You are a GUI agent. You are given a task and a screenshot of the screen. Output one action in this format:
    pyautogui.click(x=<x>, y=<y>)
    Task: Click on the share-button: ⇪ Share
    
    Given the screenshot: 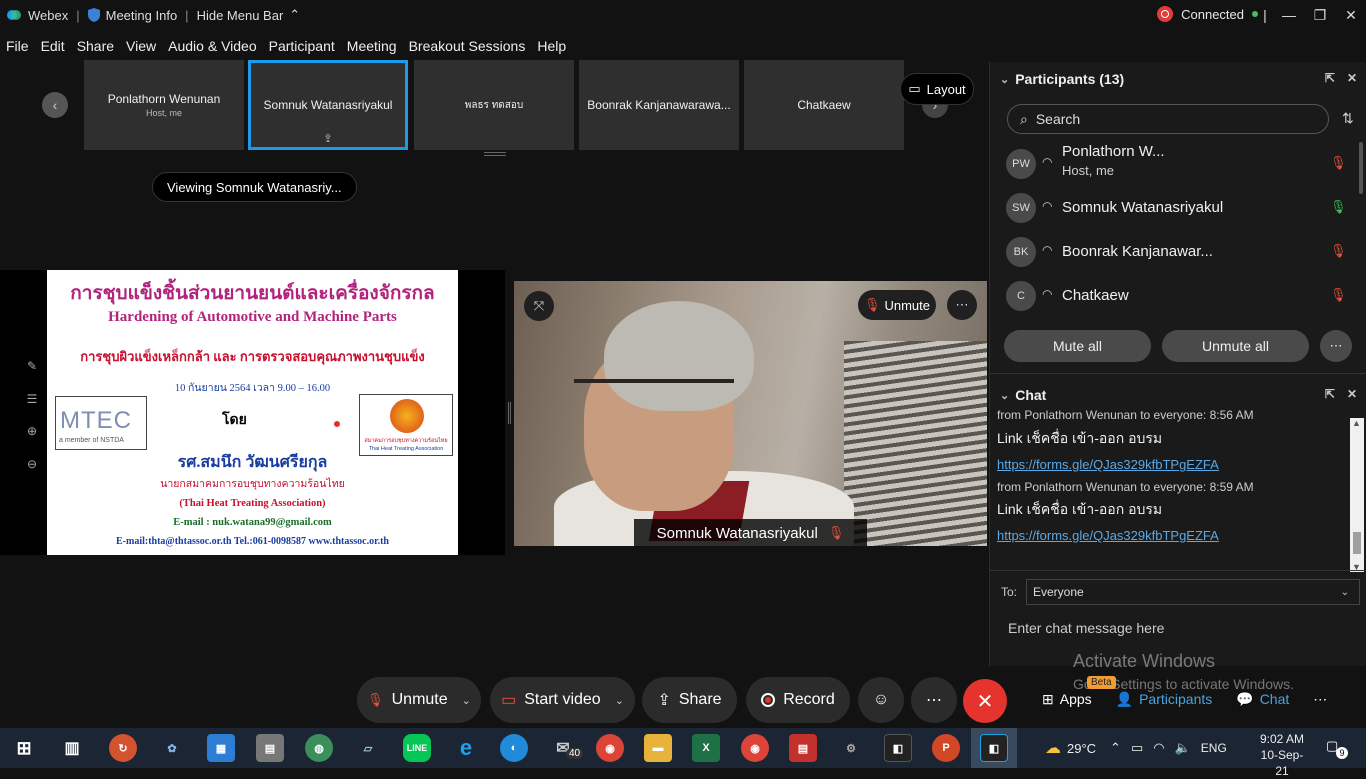 What is the action you would take?
    pyautogui.click(x=689, y=700)
    